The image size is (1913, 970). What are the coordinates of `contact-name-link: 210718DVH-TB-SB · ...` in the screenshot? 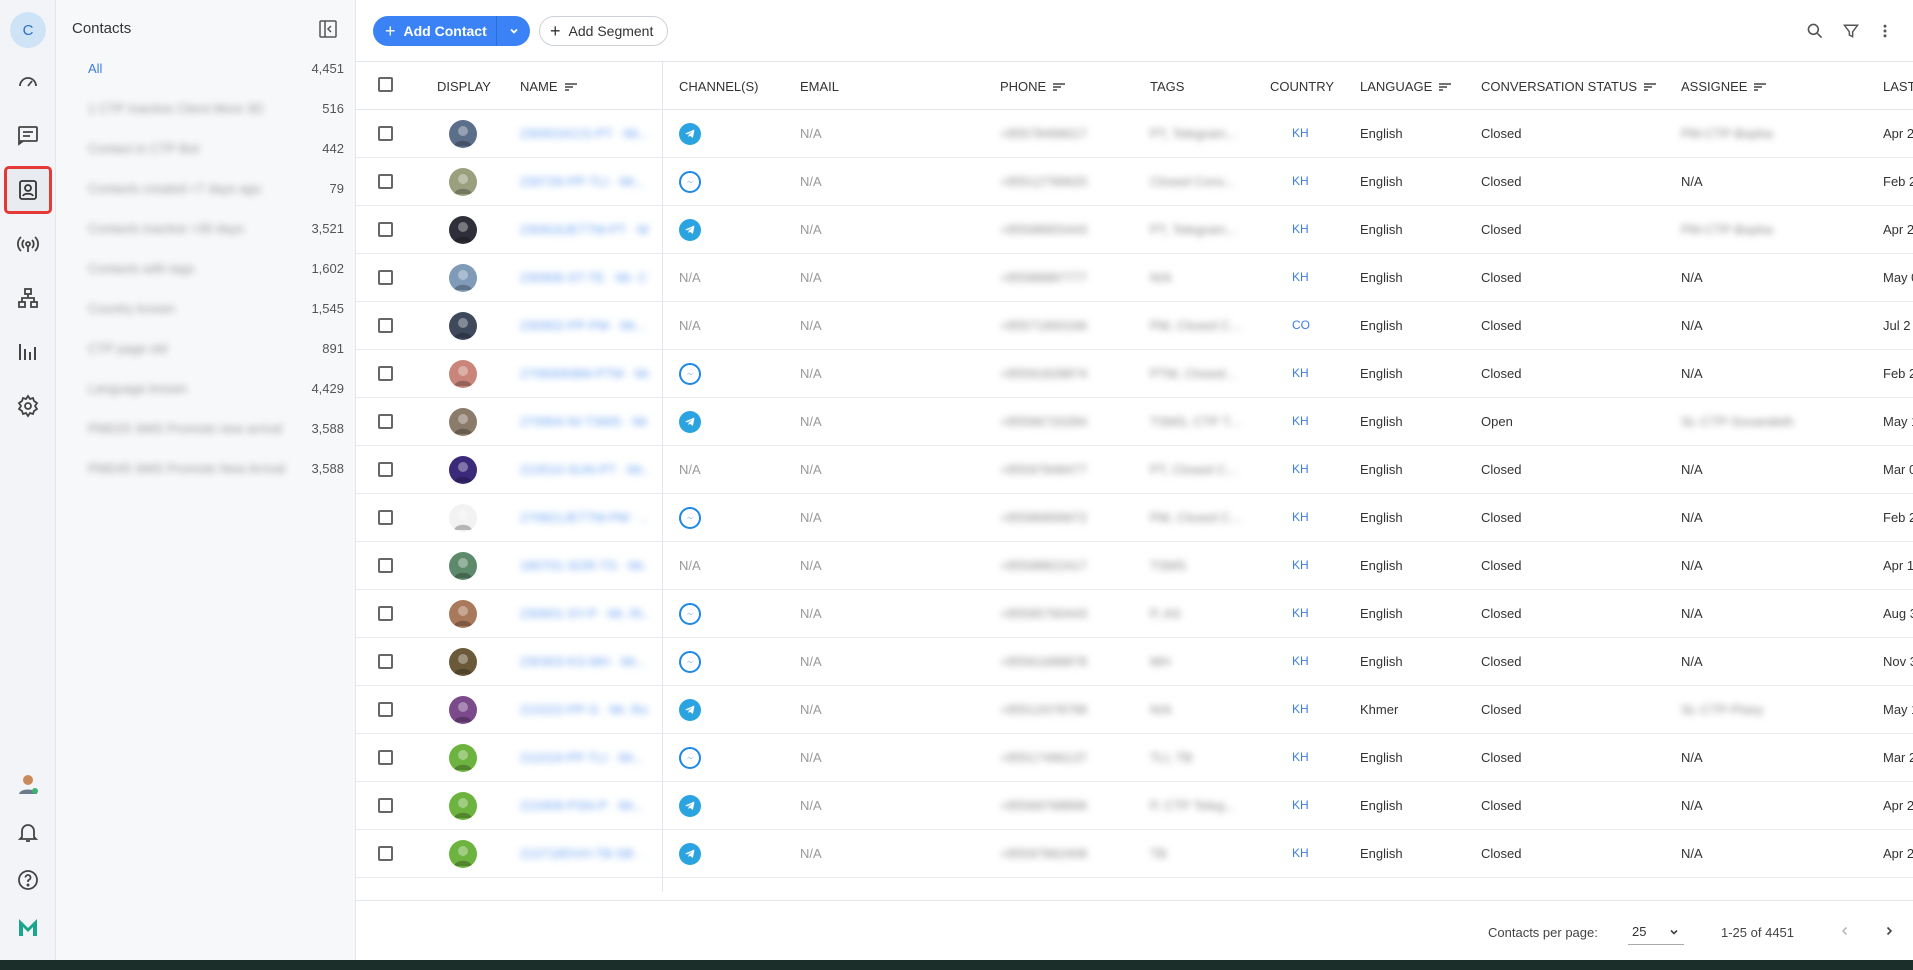 It's located at (584, 853).